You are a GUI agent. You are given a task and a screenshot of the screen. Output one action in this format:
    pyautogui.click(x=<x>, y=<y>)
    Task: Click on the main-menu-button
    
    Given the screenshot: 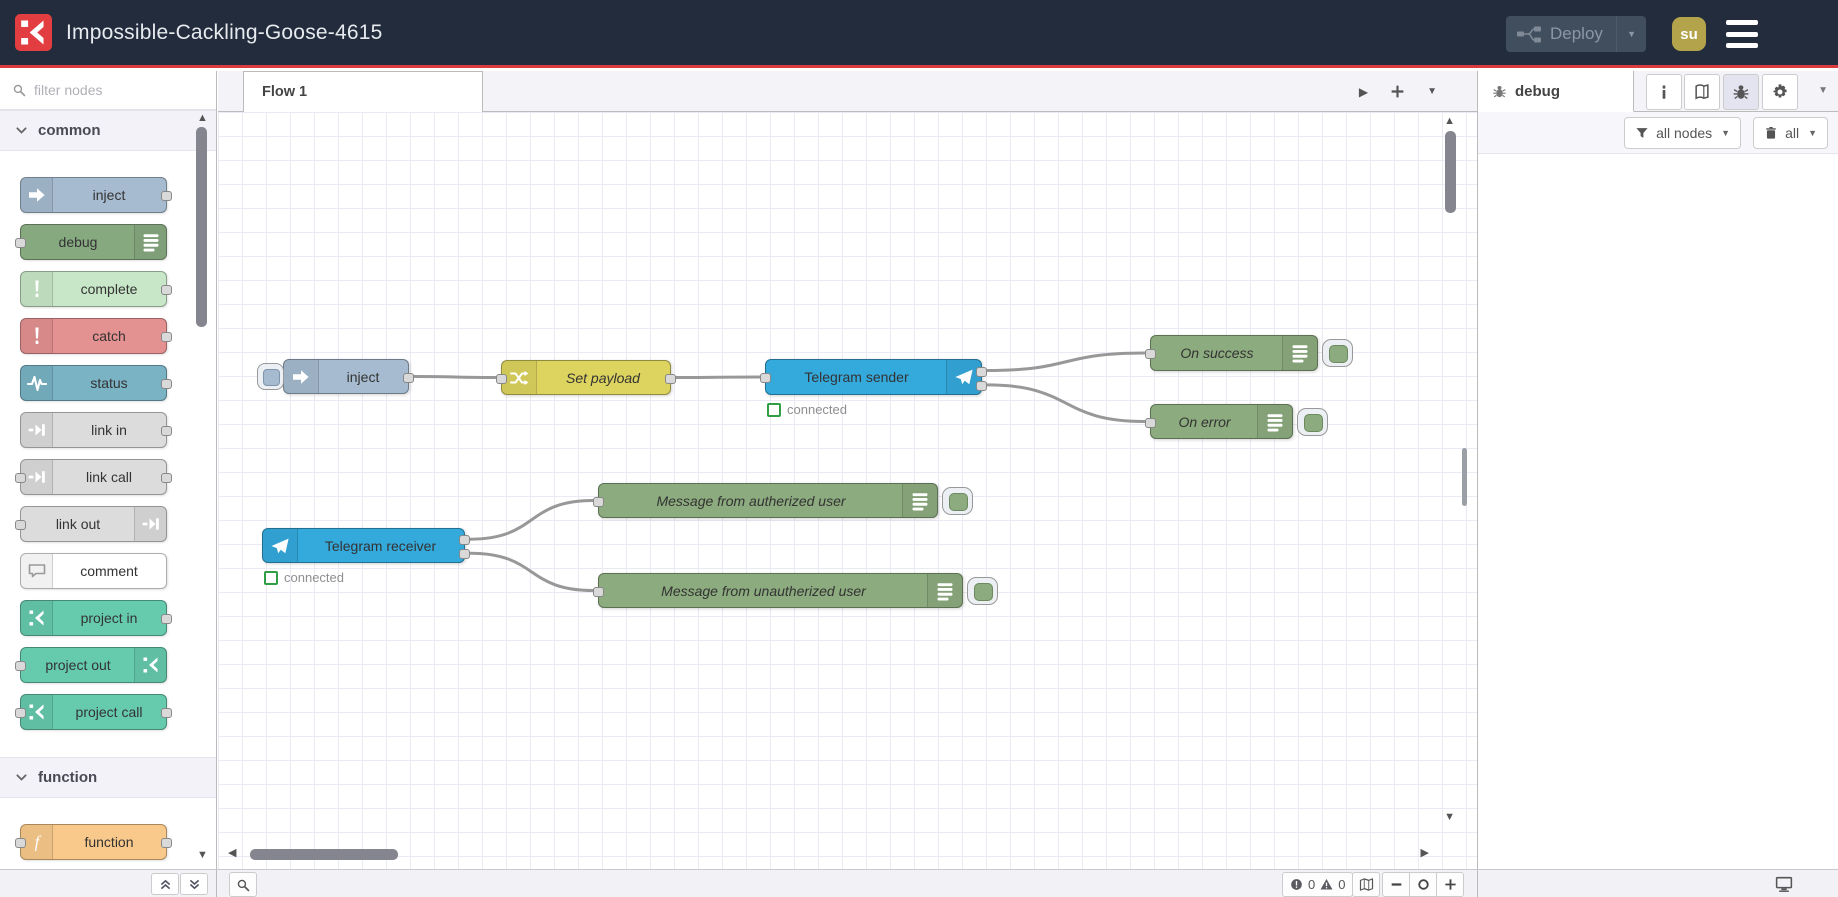 What is the action you would take?
    pyautogui.click(x=1742, y=34)
    